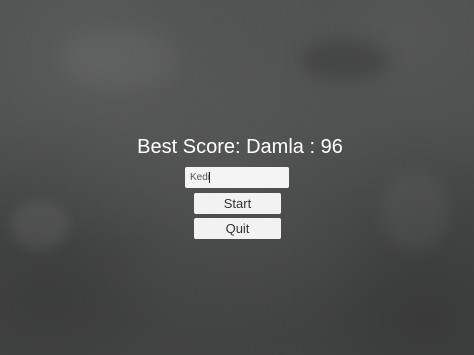 This screenshot has height=355, width=474. I want to click on text-caret, so click(209, 177).